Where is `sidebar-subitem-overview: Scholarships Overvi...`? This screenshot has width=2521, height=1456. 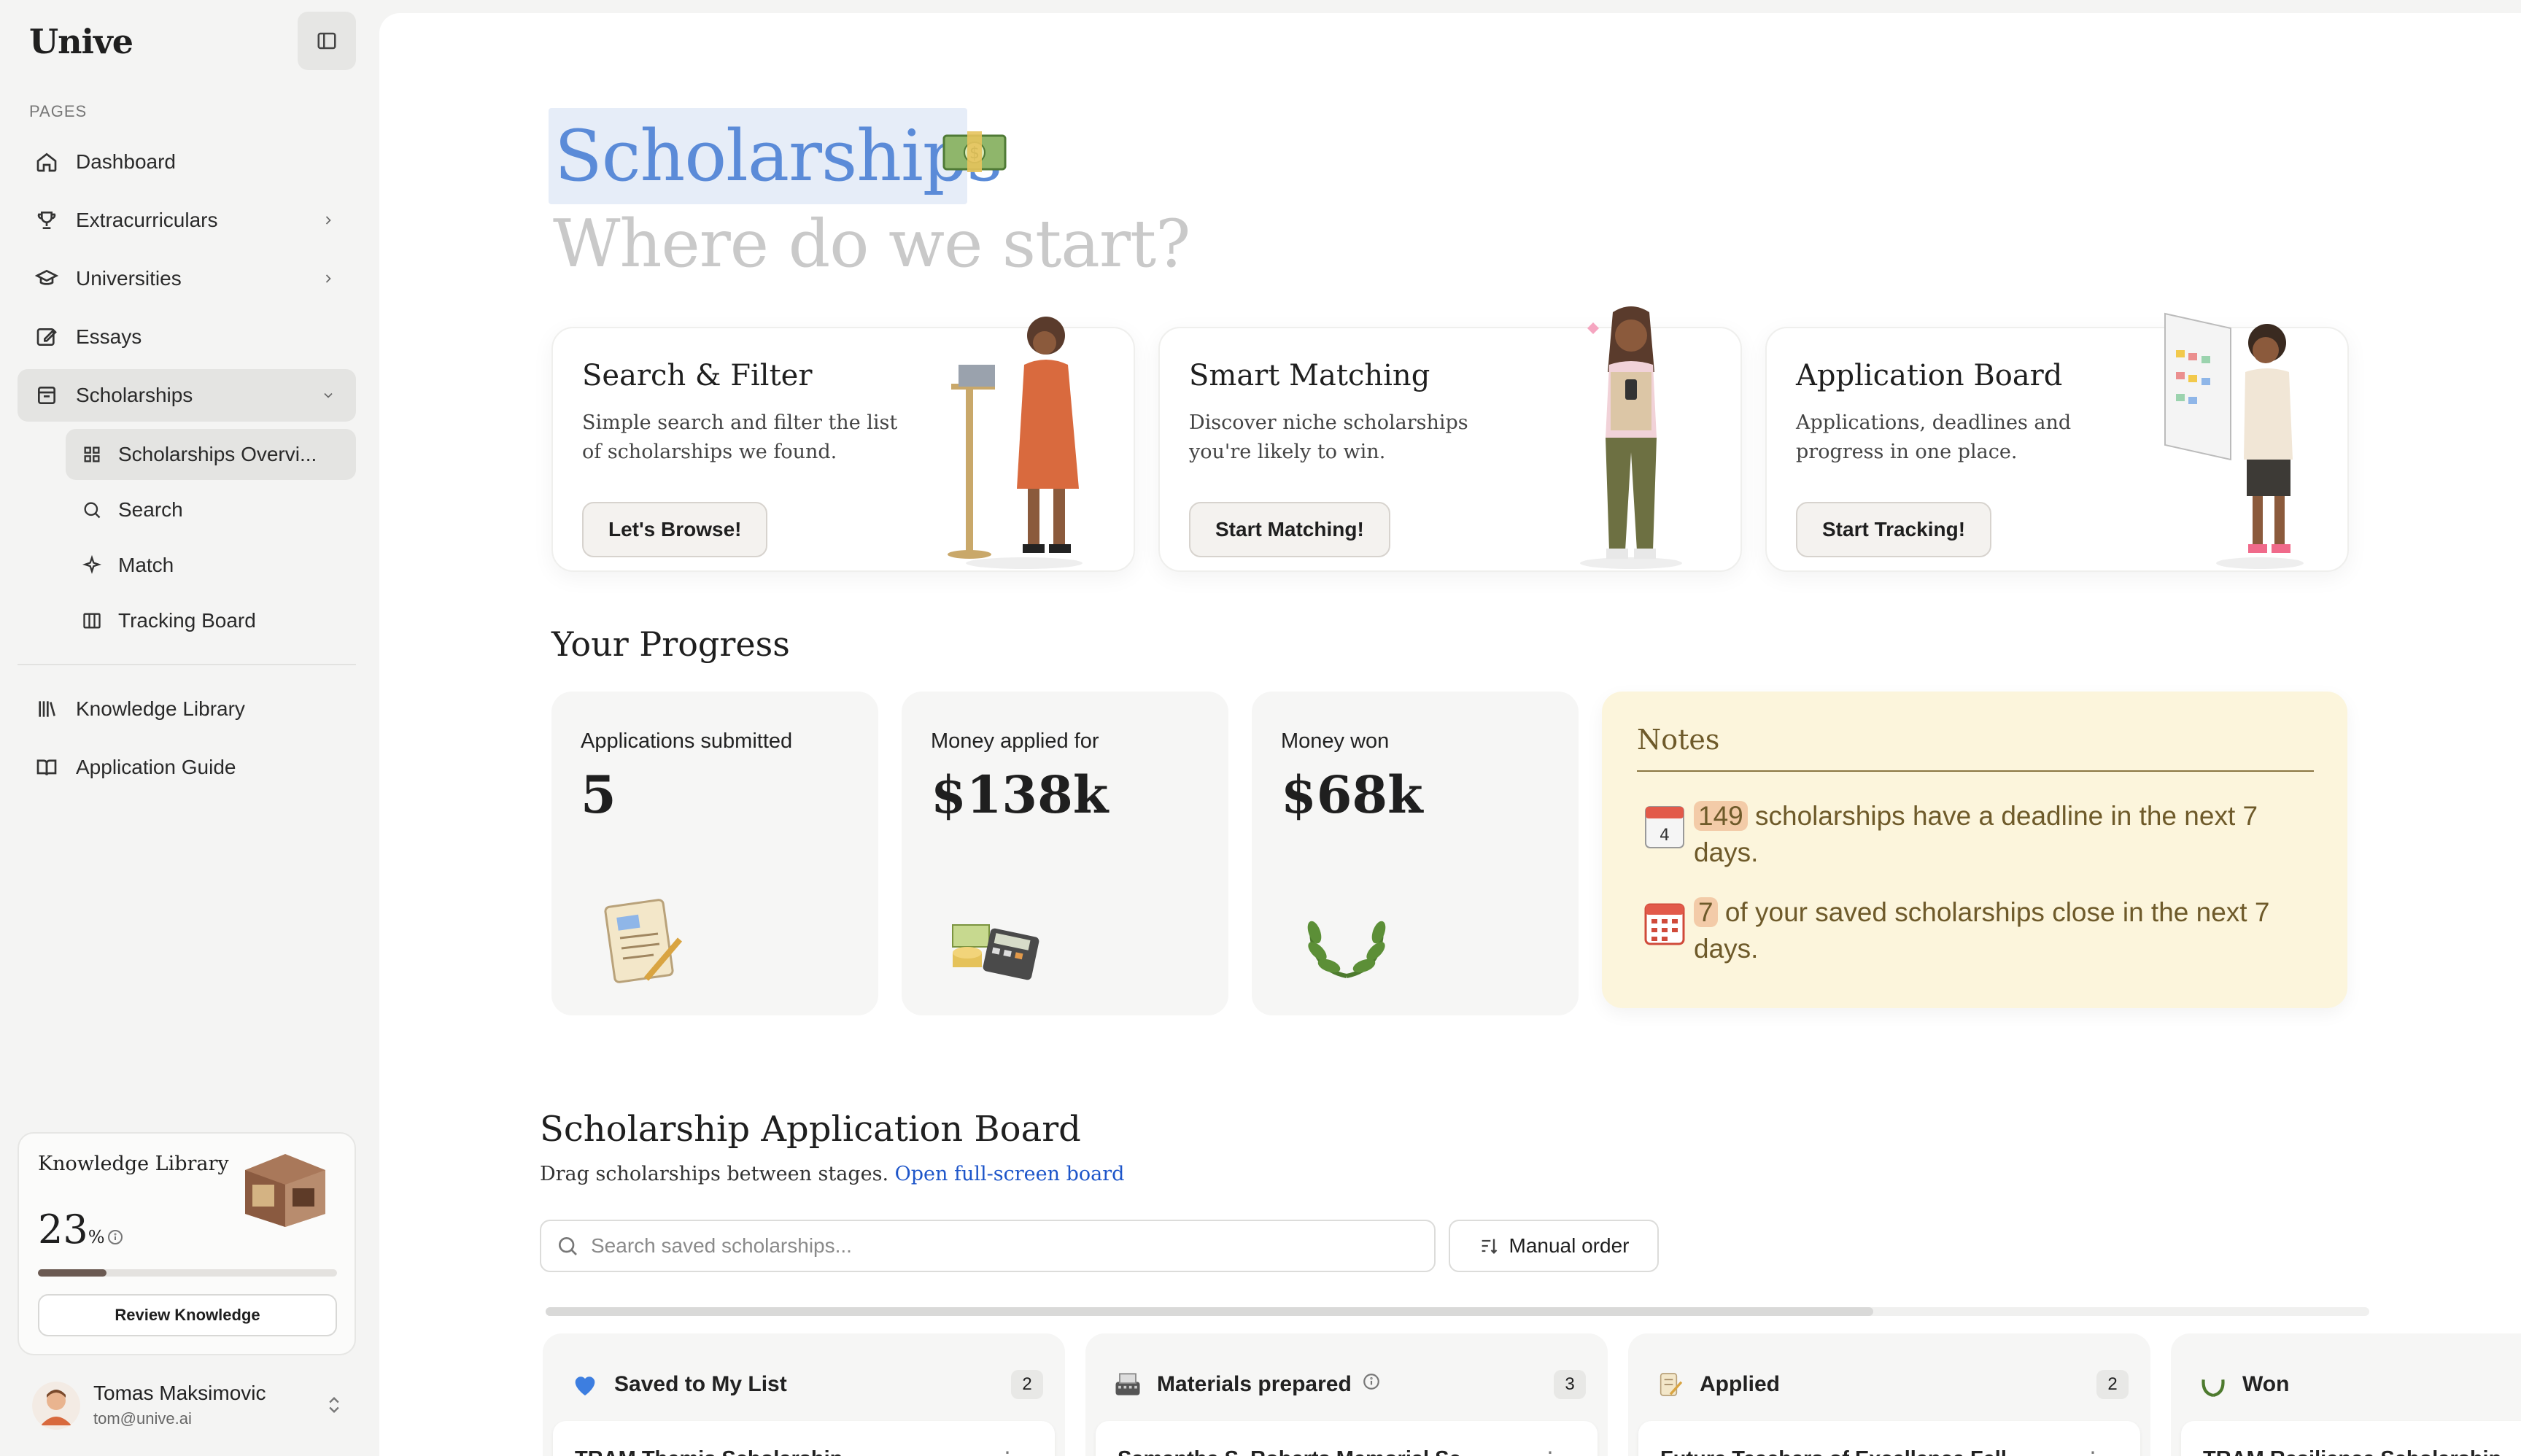 sidebar-subitem-overview: Scholarships Overvi... is located at coordinates (211, 454).